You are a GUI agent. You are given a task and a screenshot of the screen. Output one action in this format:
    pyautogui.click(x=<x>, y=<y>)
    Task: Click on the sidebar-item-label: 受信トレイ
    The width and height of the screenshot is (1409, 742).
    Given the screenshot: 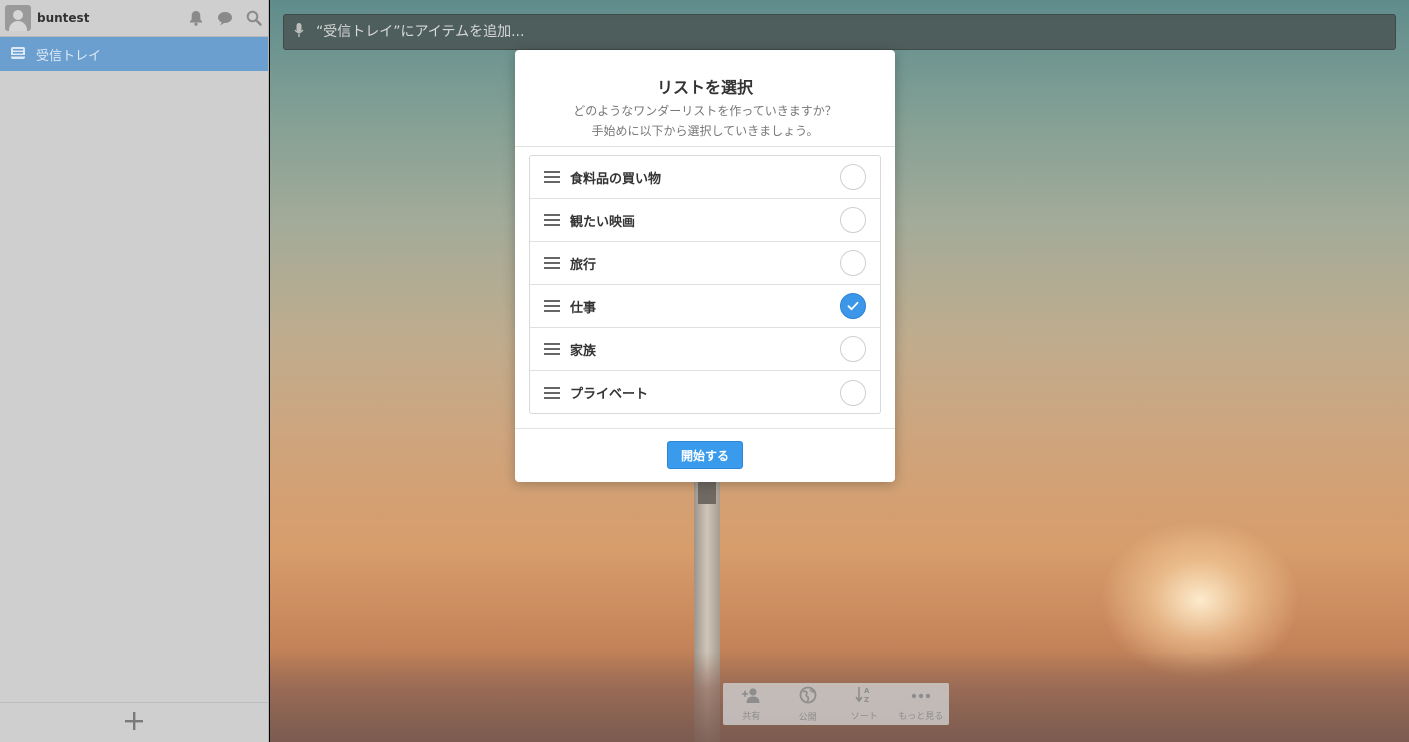 What is the action you would take?
    pyautogui.click(x=69, y=56)
    